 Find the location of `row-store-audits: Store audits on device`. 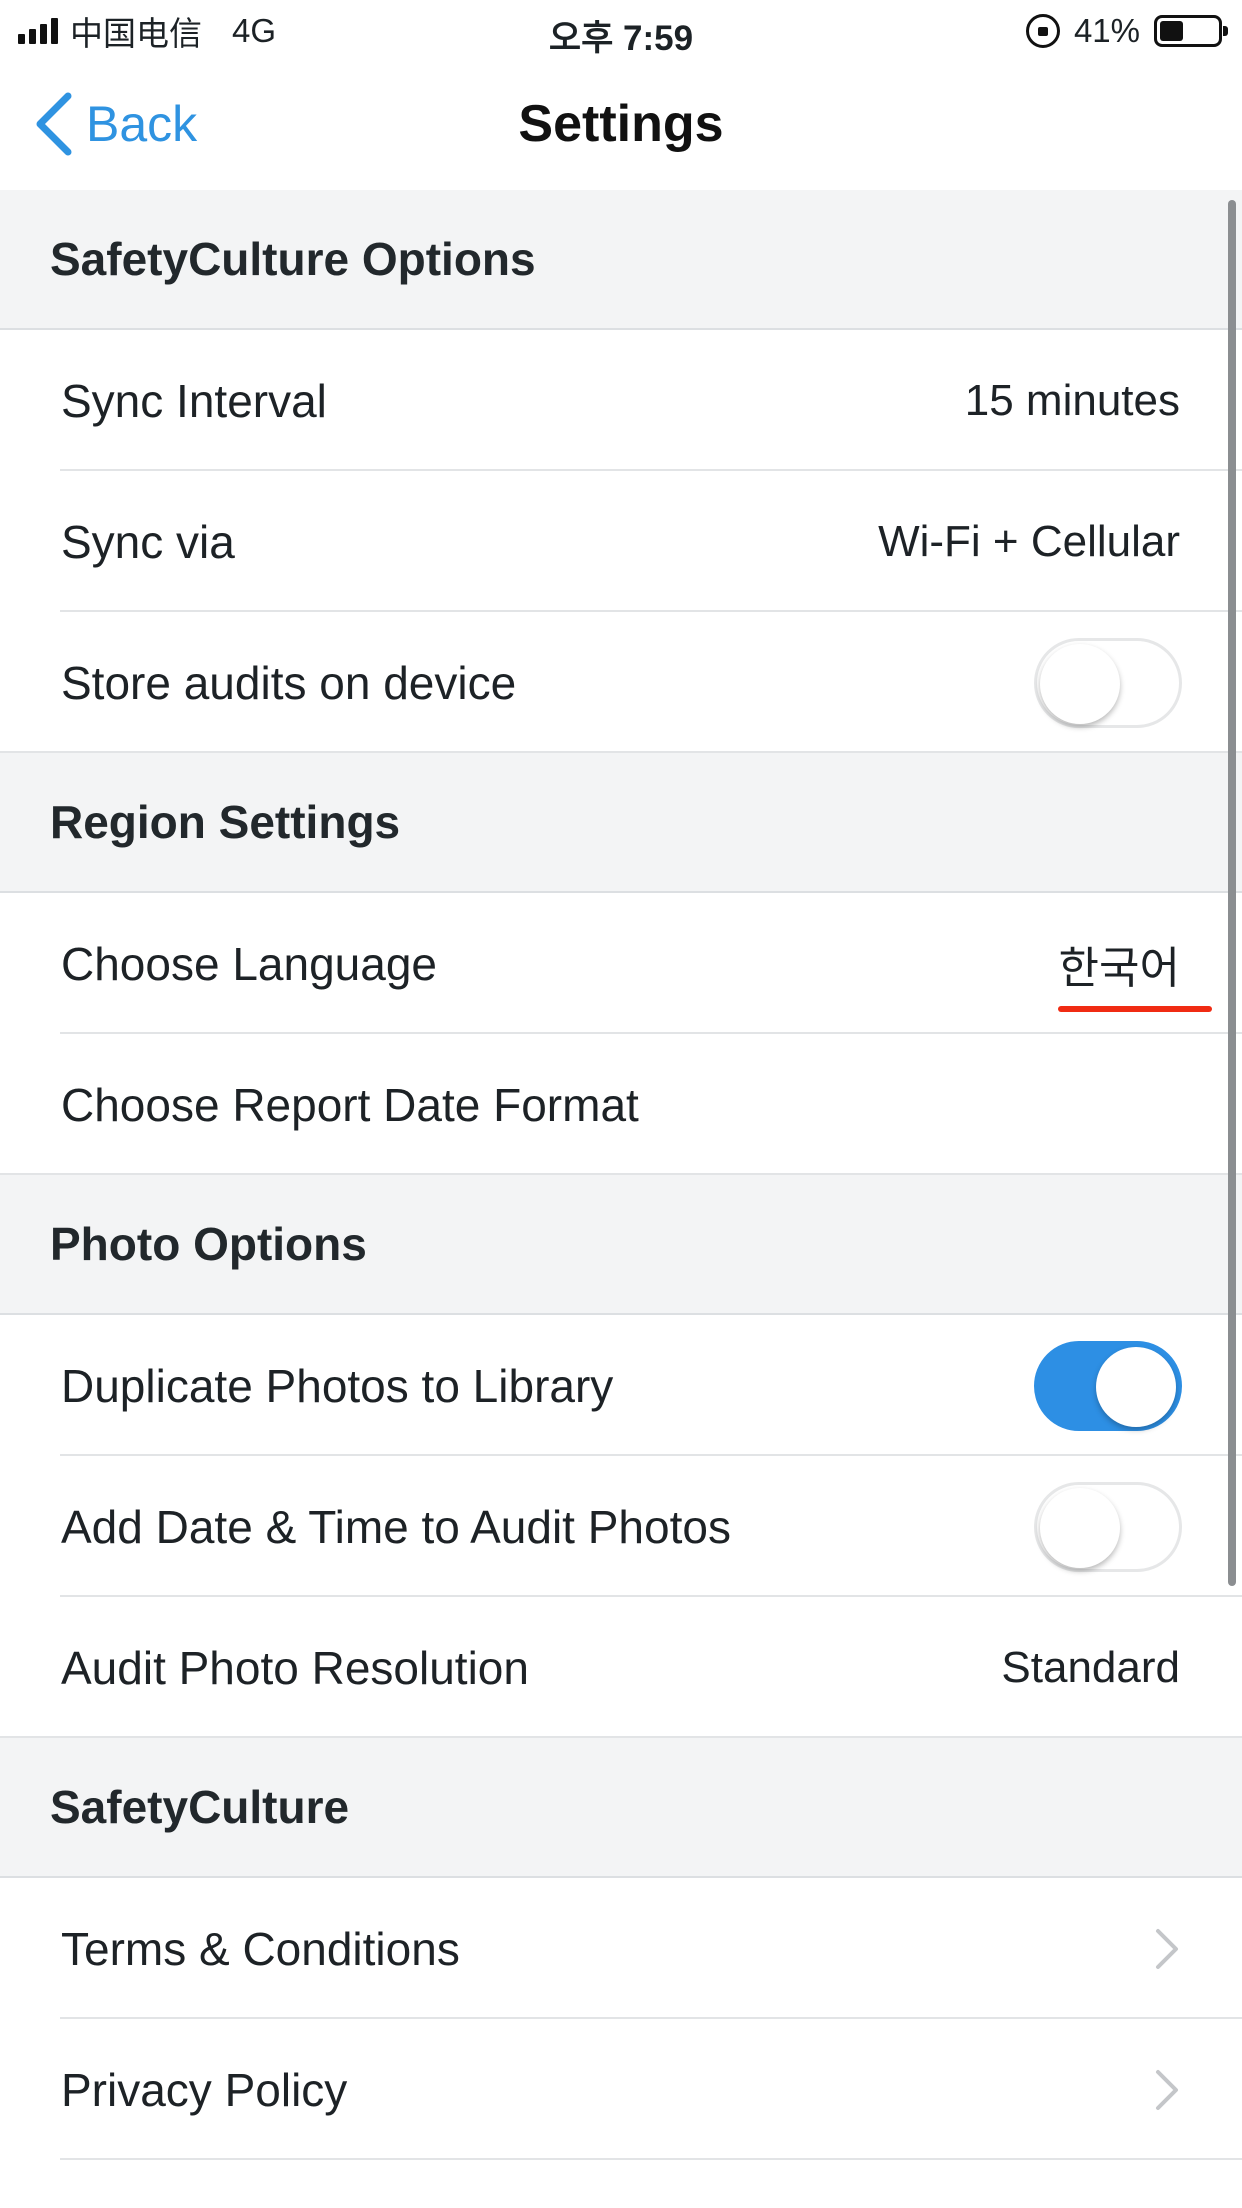

row-store-audits: Store audits on device is located at coordinates (621, 682).